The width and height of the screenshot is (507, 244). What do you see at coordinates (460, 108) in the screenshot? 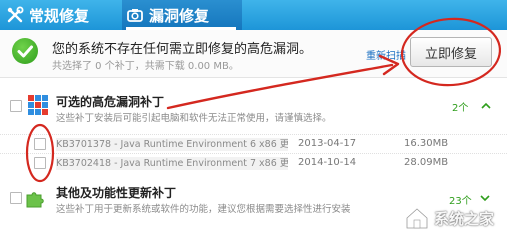
I see `optional-section-count: 2个` at bounding box center [460, 108].